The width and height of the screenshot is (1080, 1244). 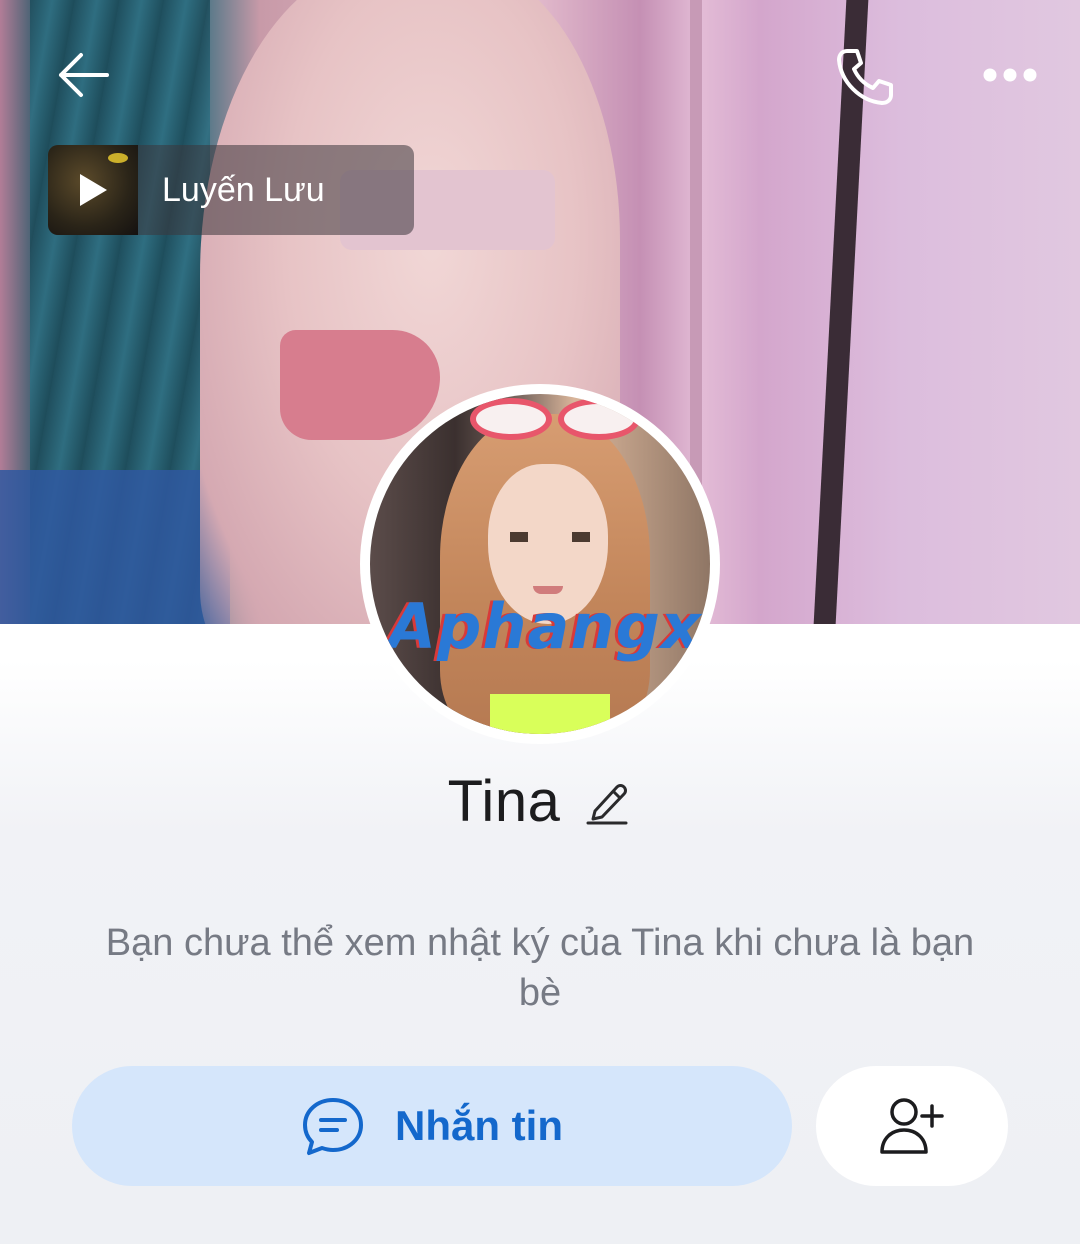 I want to click on send-message-button: Nhắn tin, so click(x=432, y=1126).